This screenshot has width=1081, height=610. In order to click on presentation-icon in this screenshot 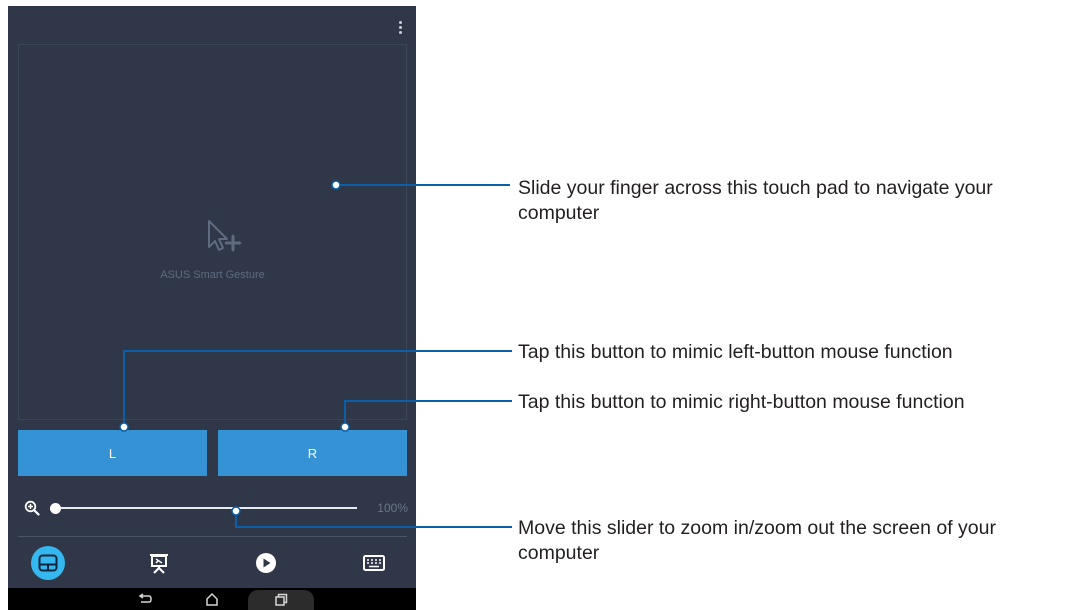, I will do `click(159, 564)`.